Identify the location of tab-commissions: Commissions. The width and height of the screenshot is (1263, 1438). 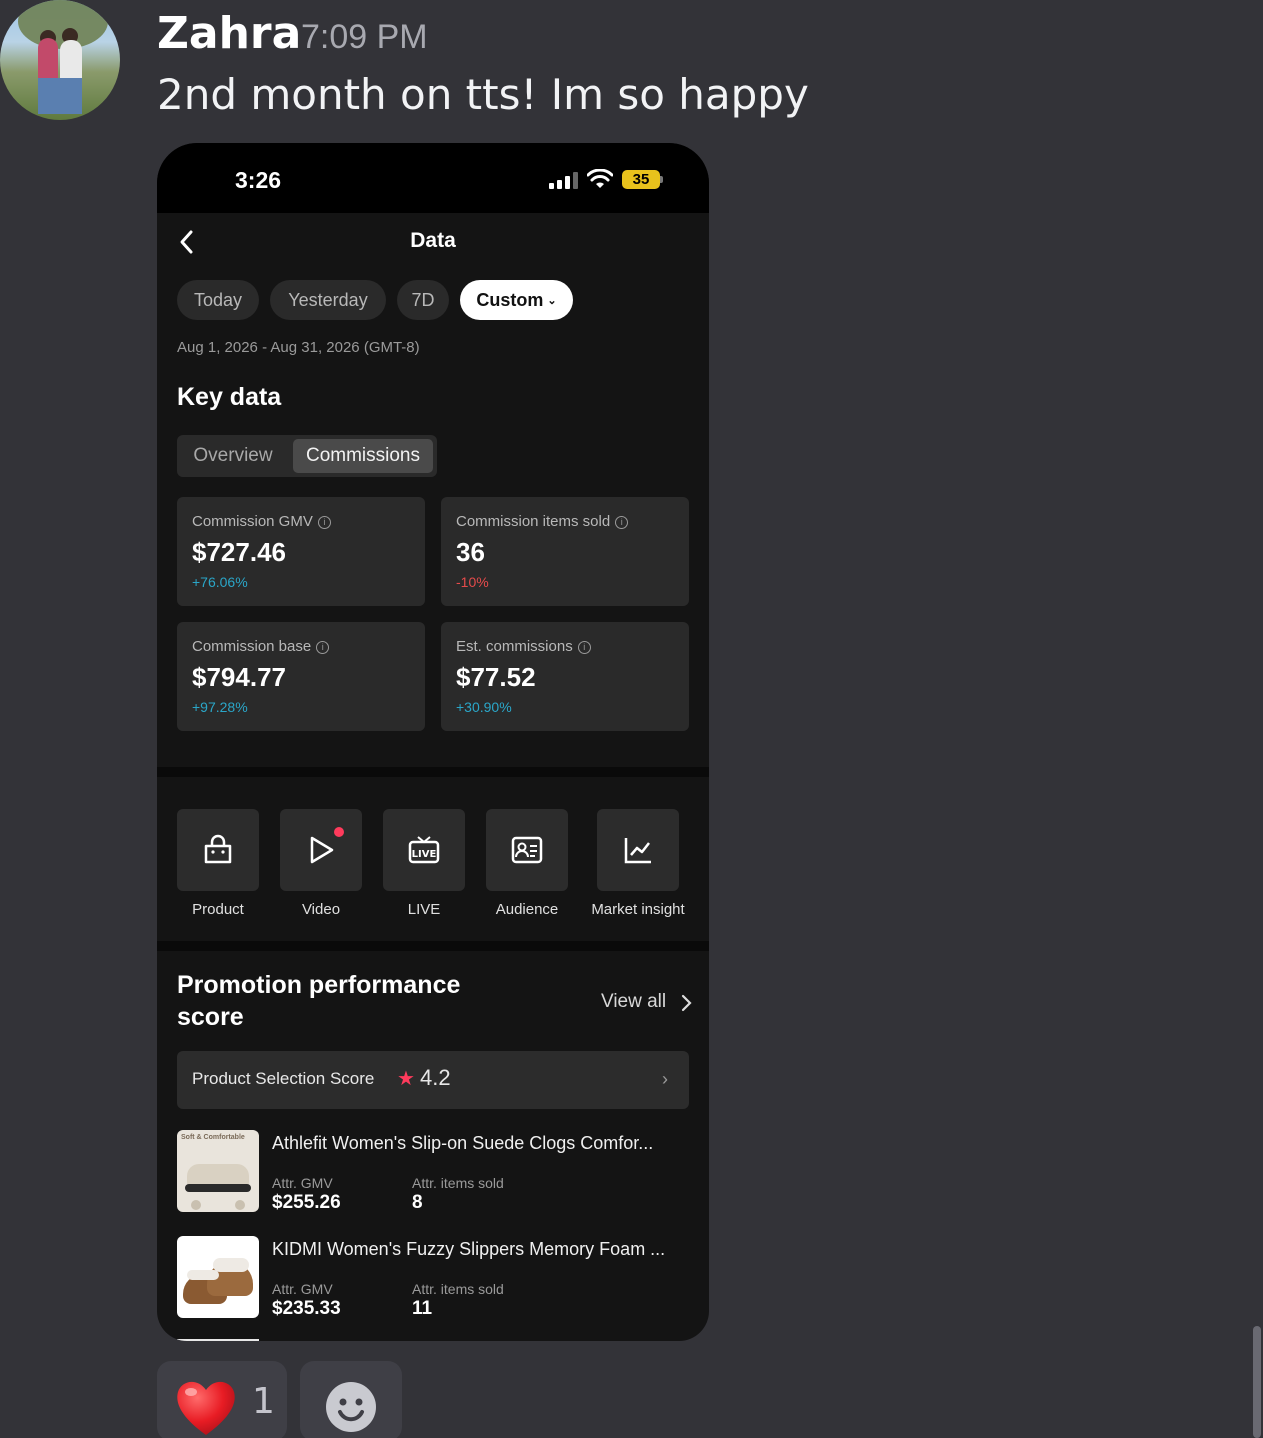
(363, 456).